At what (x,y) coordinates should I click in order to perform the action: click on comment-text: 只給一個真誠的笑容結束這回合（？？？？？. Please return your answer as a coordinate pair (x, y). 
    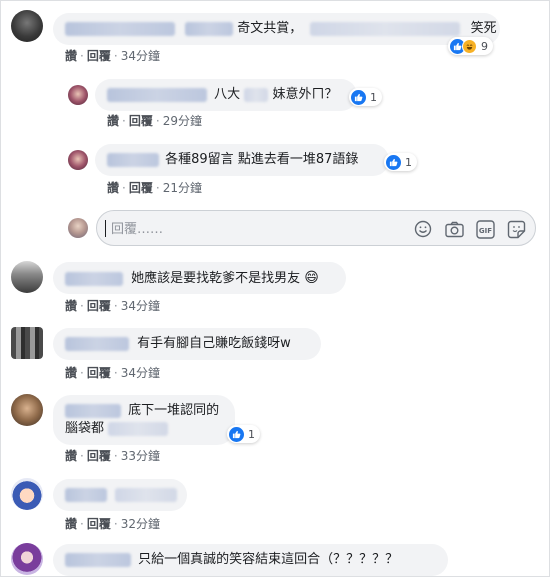
    Looking at the image, I should click on (268, 559).